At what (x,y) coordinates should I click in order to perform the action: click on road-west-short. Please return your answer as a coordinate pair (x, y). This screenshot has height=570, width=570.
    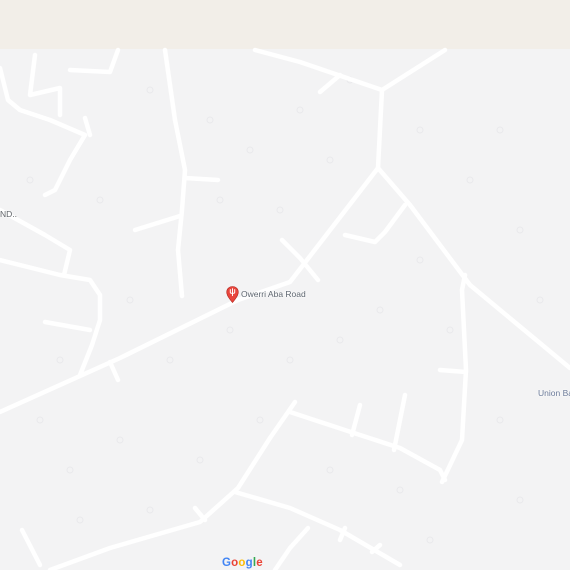
    Looking at the image, I should click on (201, 179).